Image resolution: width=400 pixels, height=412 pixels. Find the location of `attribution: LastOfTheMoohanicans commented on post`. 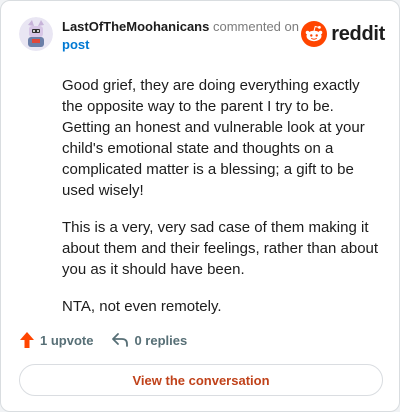

attribution: LastOfTheMoohanicans commented on post is located at coordinates (187, 36).